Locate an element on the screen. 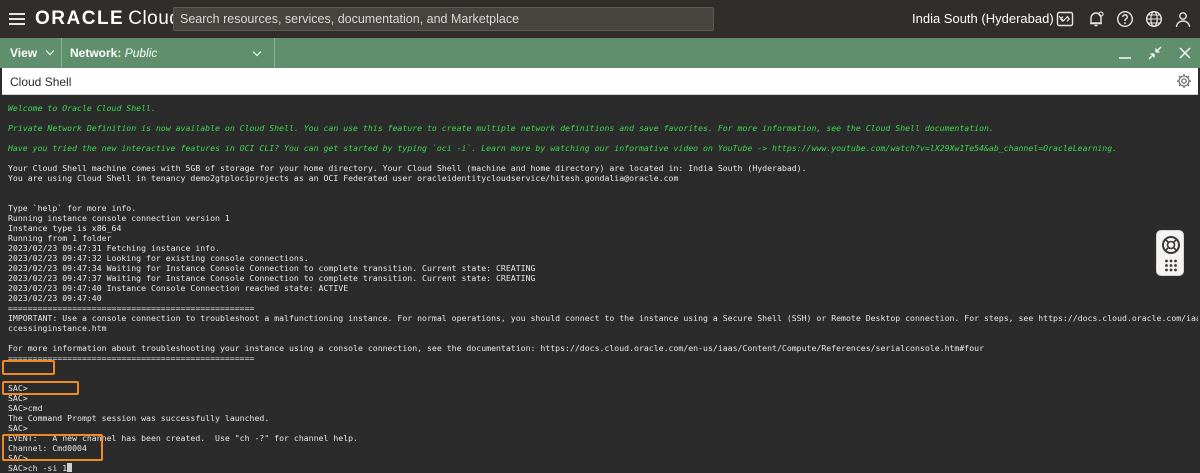  region-selector: India South (Hyderabad) is located at coordinates (990, 19).